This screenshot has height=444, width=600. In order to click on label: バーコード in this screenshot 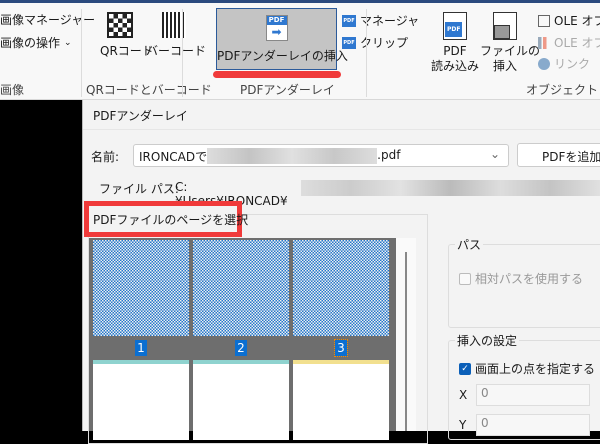, I will do `click(176, 51)`.